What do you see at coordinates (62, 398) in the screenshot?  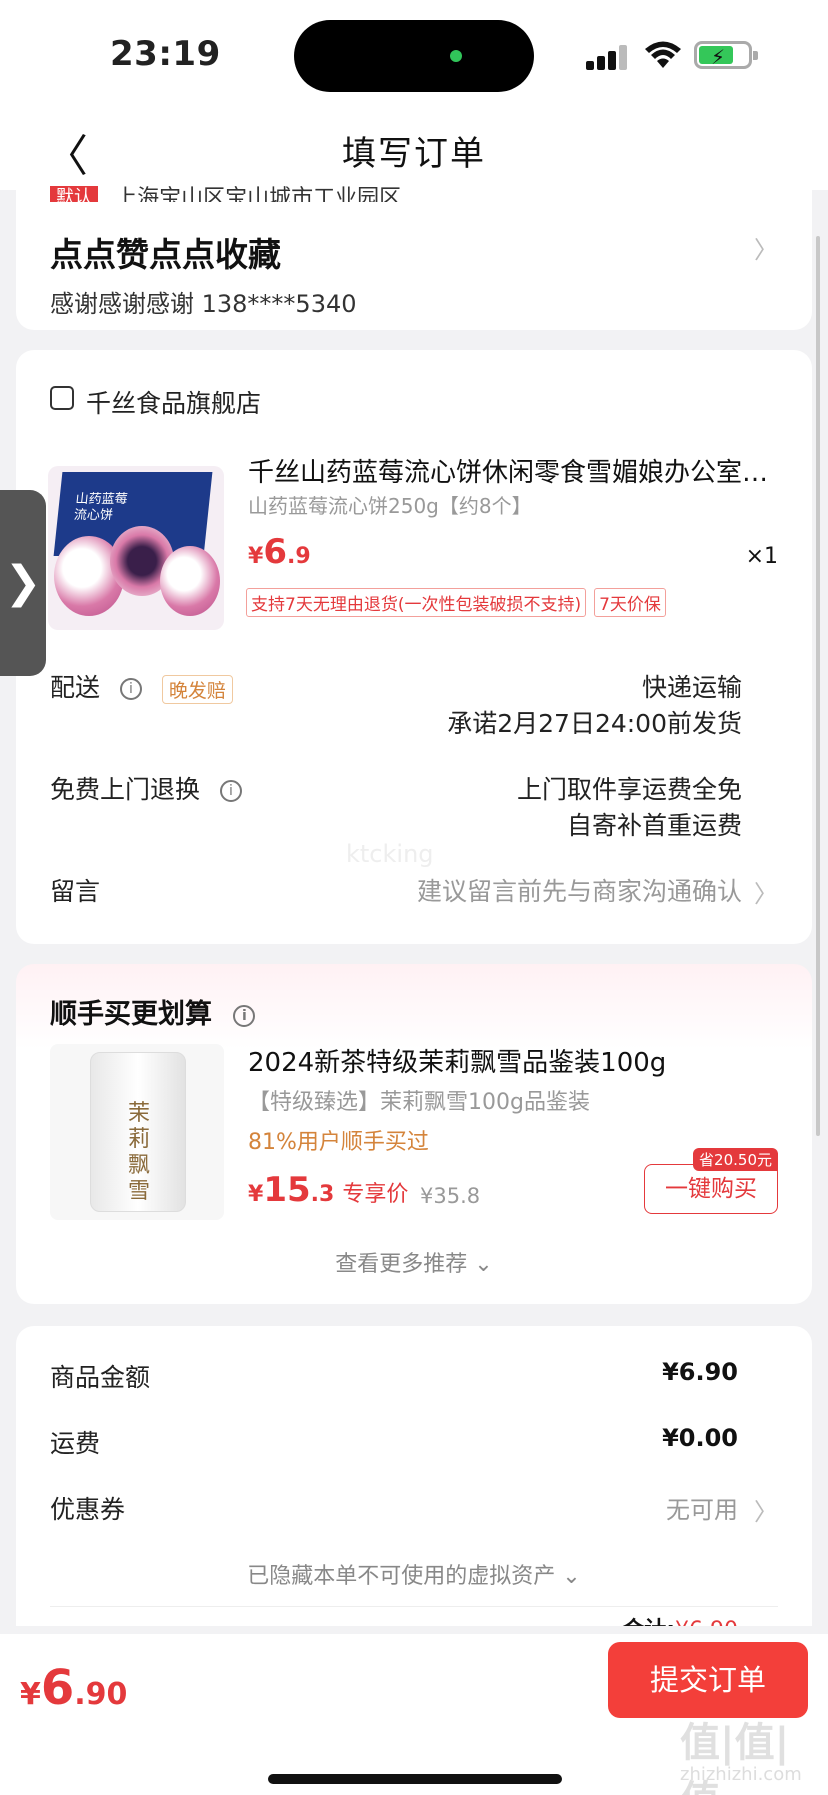 I see `store-icon` at bounding box center [62, 398].